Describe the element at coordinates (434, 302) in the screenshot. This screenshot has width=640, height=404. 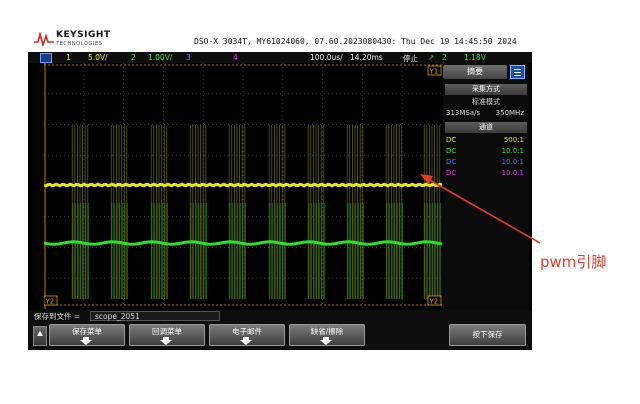
I see `cursor-y2-marker-right: Y2` at that location.